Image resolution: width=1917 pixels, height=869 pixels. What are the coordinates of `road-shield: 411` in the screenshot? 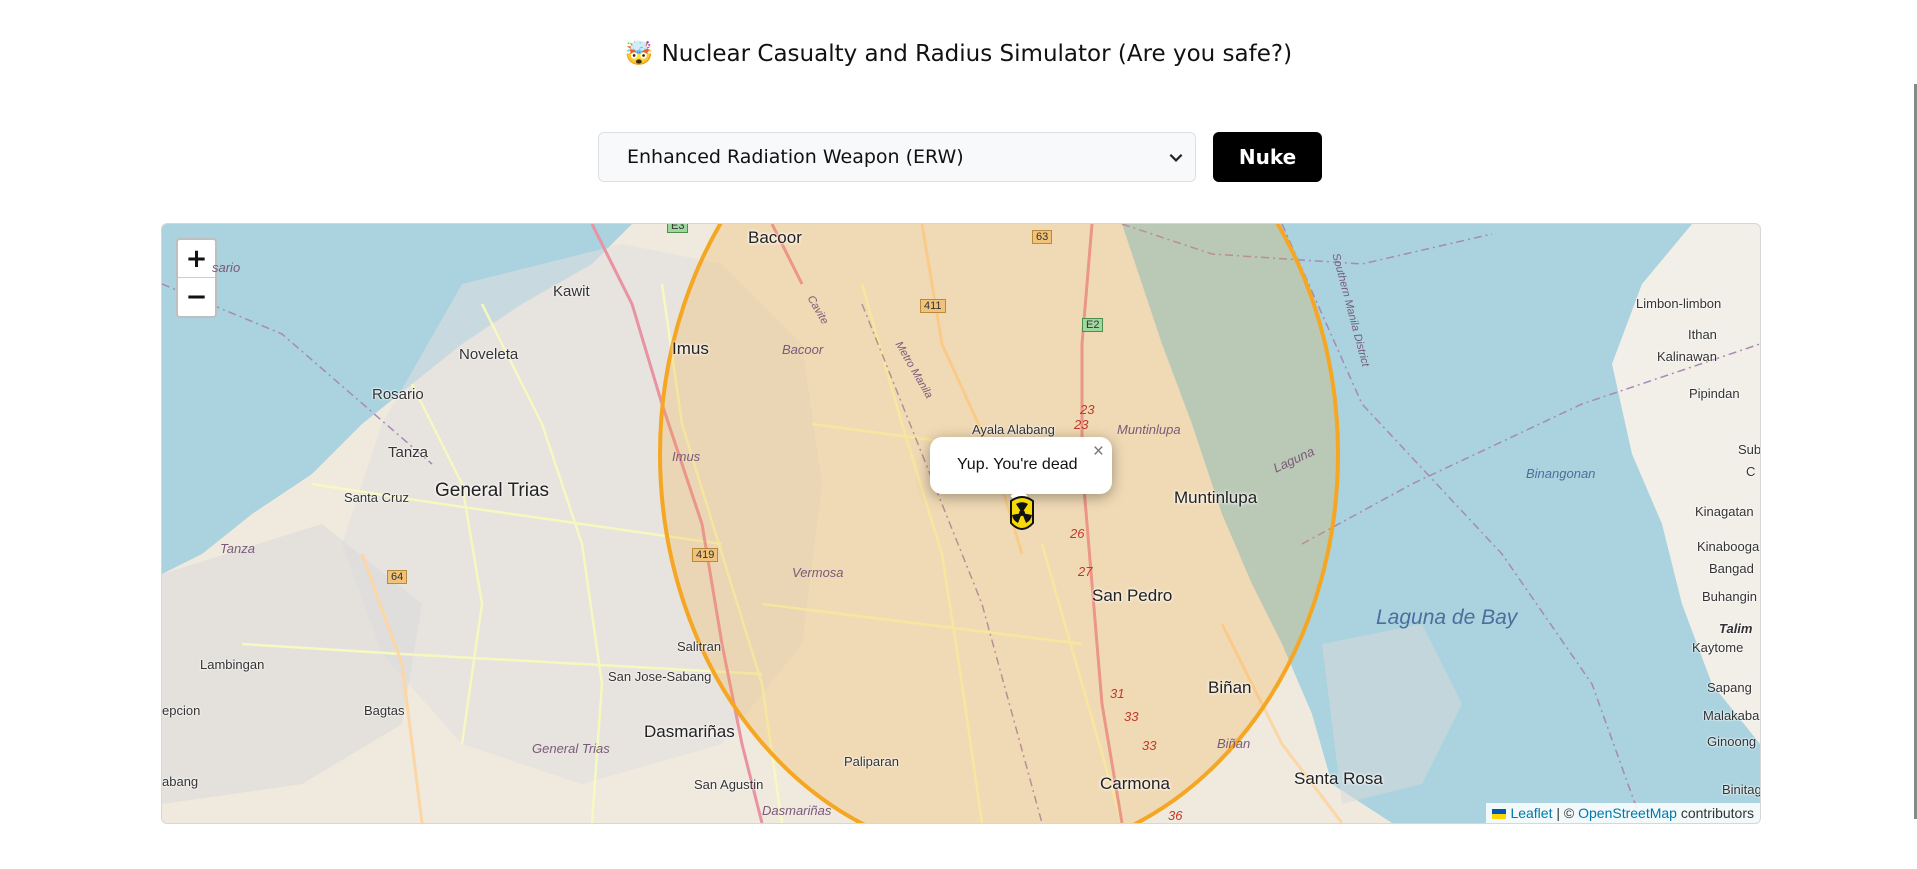 It's located at (933, 306).